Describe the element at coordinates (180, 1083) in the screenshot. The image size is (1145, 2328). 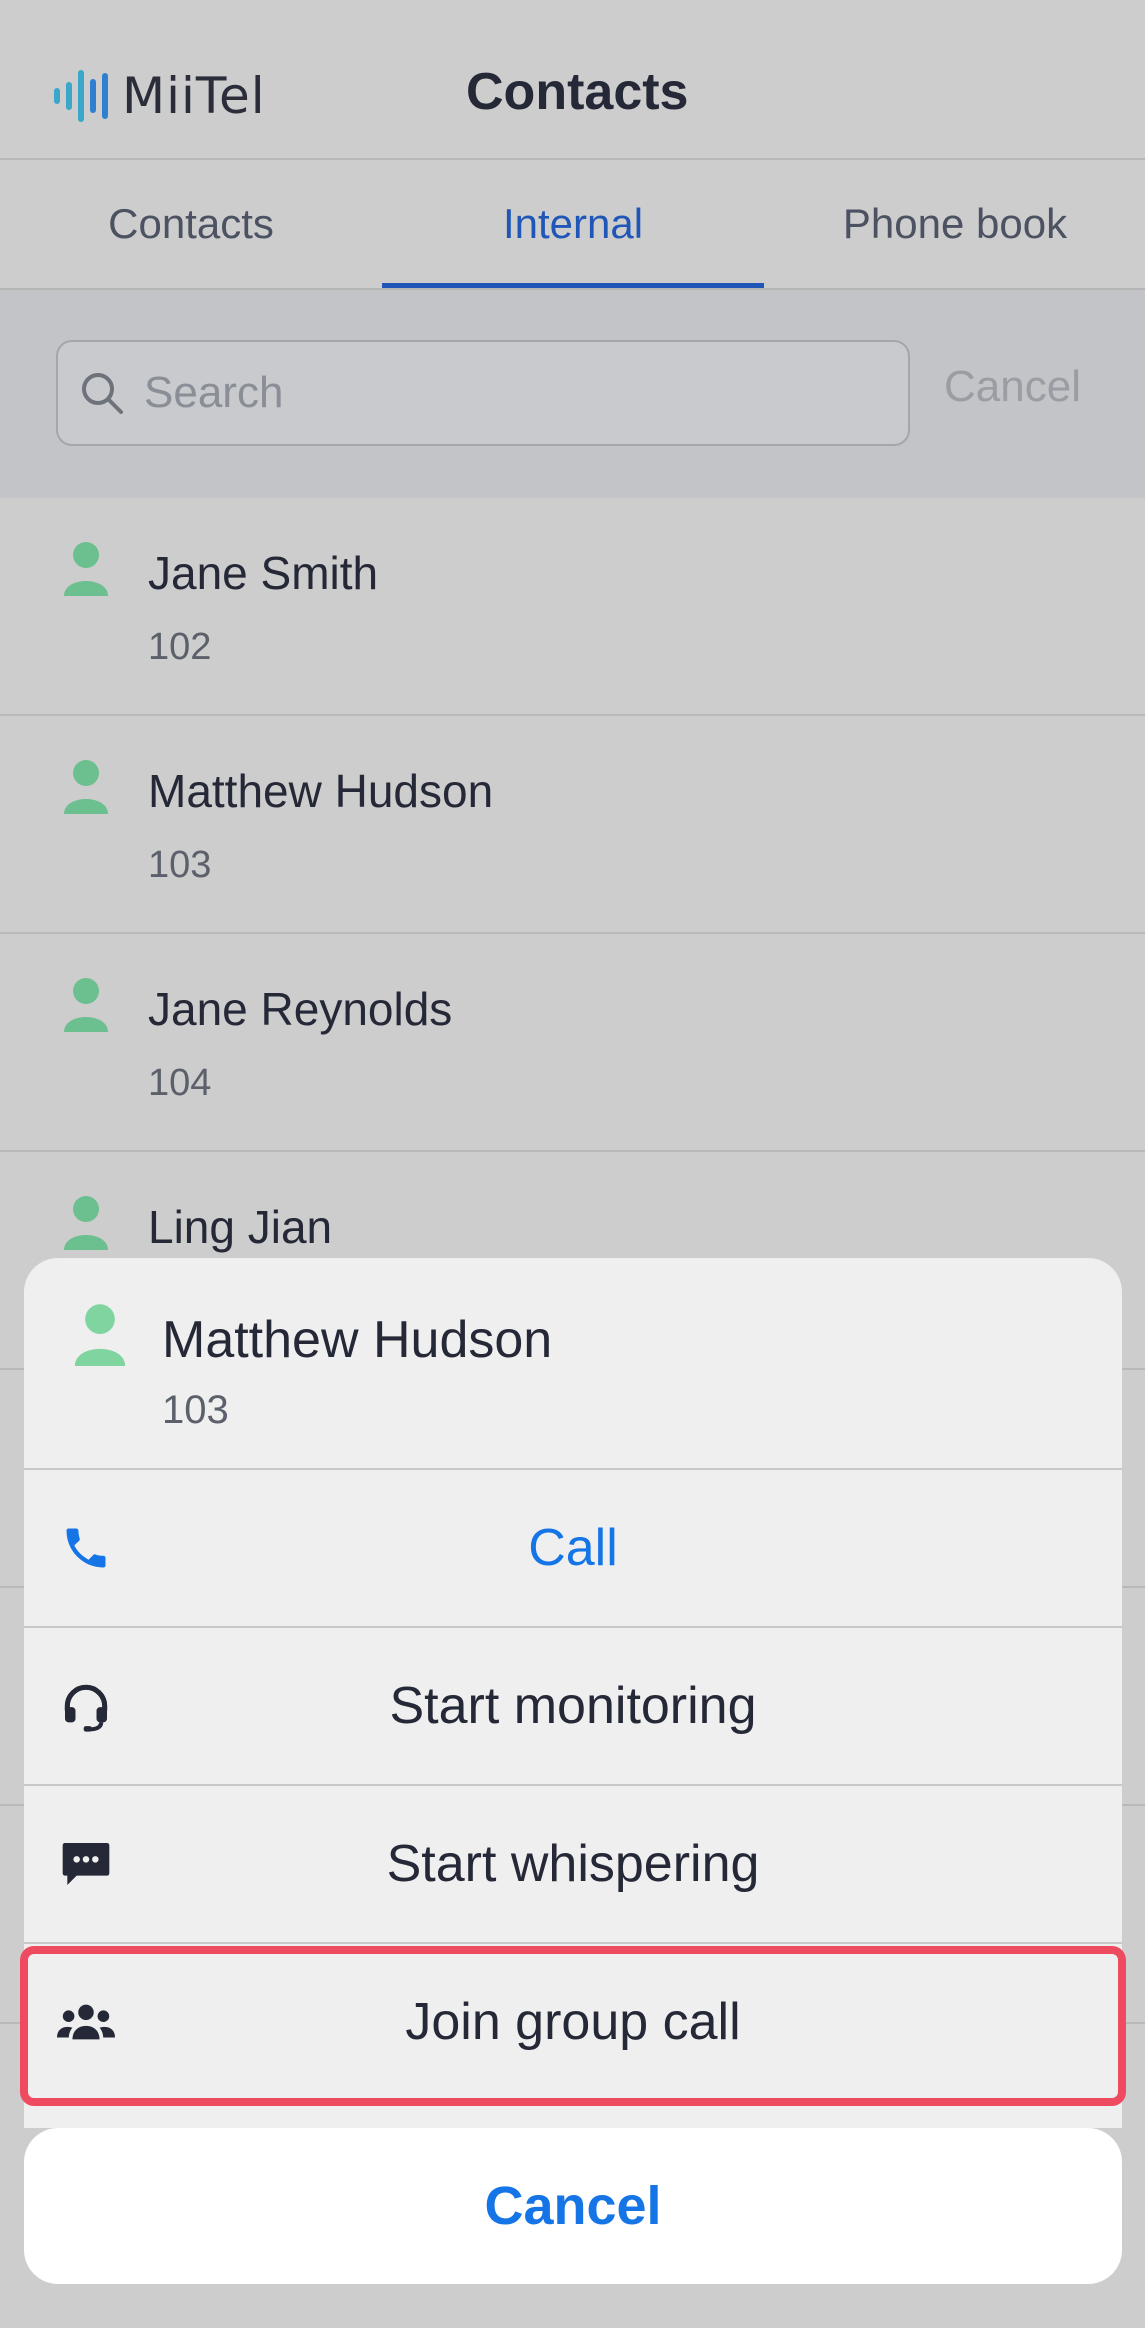
I see `contact-extension: 104` at that location.